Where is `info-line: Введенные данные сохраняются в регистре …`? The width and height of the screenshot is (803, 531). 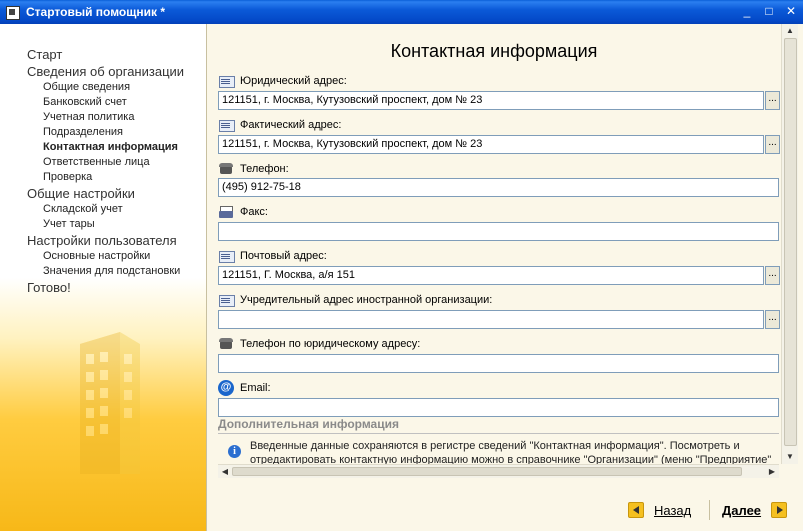 info-line: Введенные данные сохраняются в регистре … is located at coordinates (495, 446).